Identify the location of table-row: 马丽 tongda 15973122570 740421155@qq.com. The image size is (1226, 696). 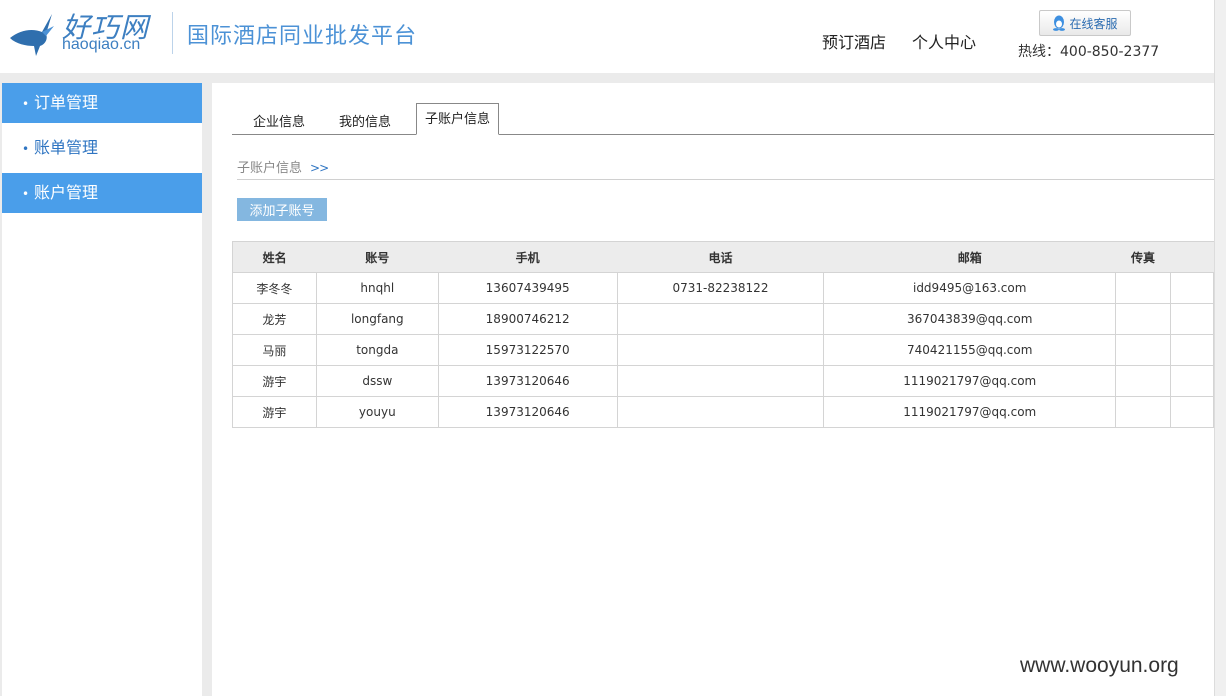
(723, 350).